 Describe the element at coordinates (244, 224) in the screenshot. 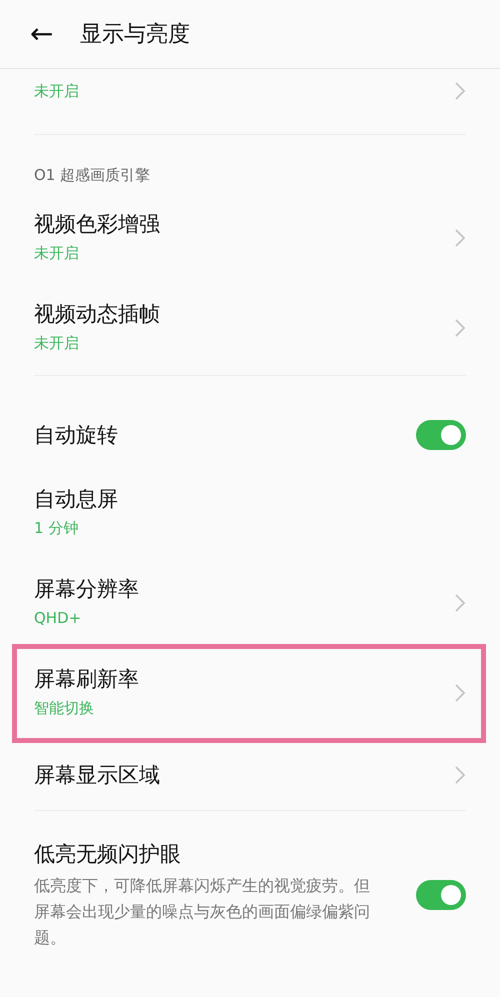

I see `setting-title: 视频色彩增强` at that location.